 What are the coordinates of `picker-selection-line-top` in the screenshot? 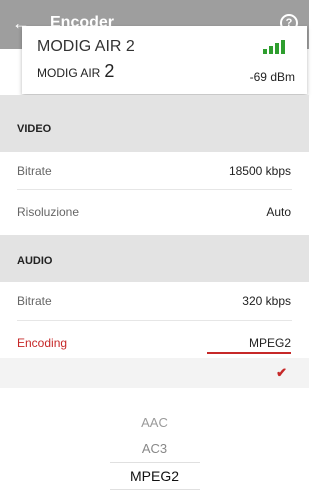 It's located at (155, 462).